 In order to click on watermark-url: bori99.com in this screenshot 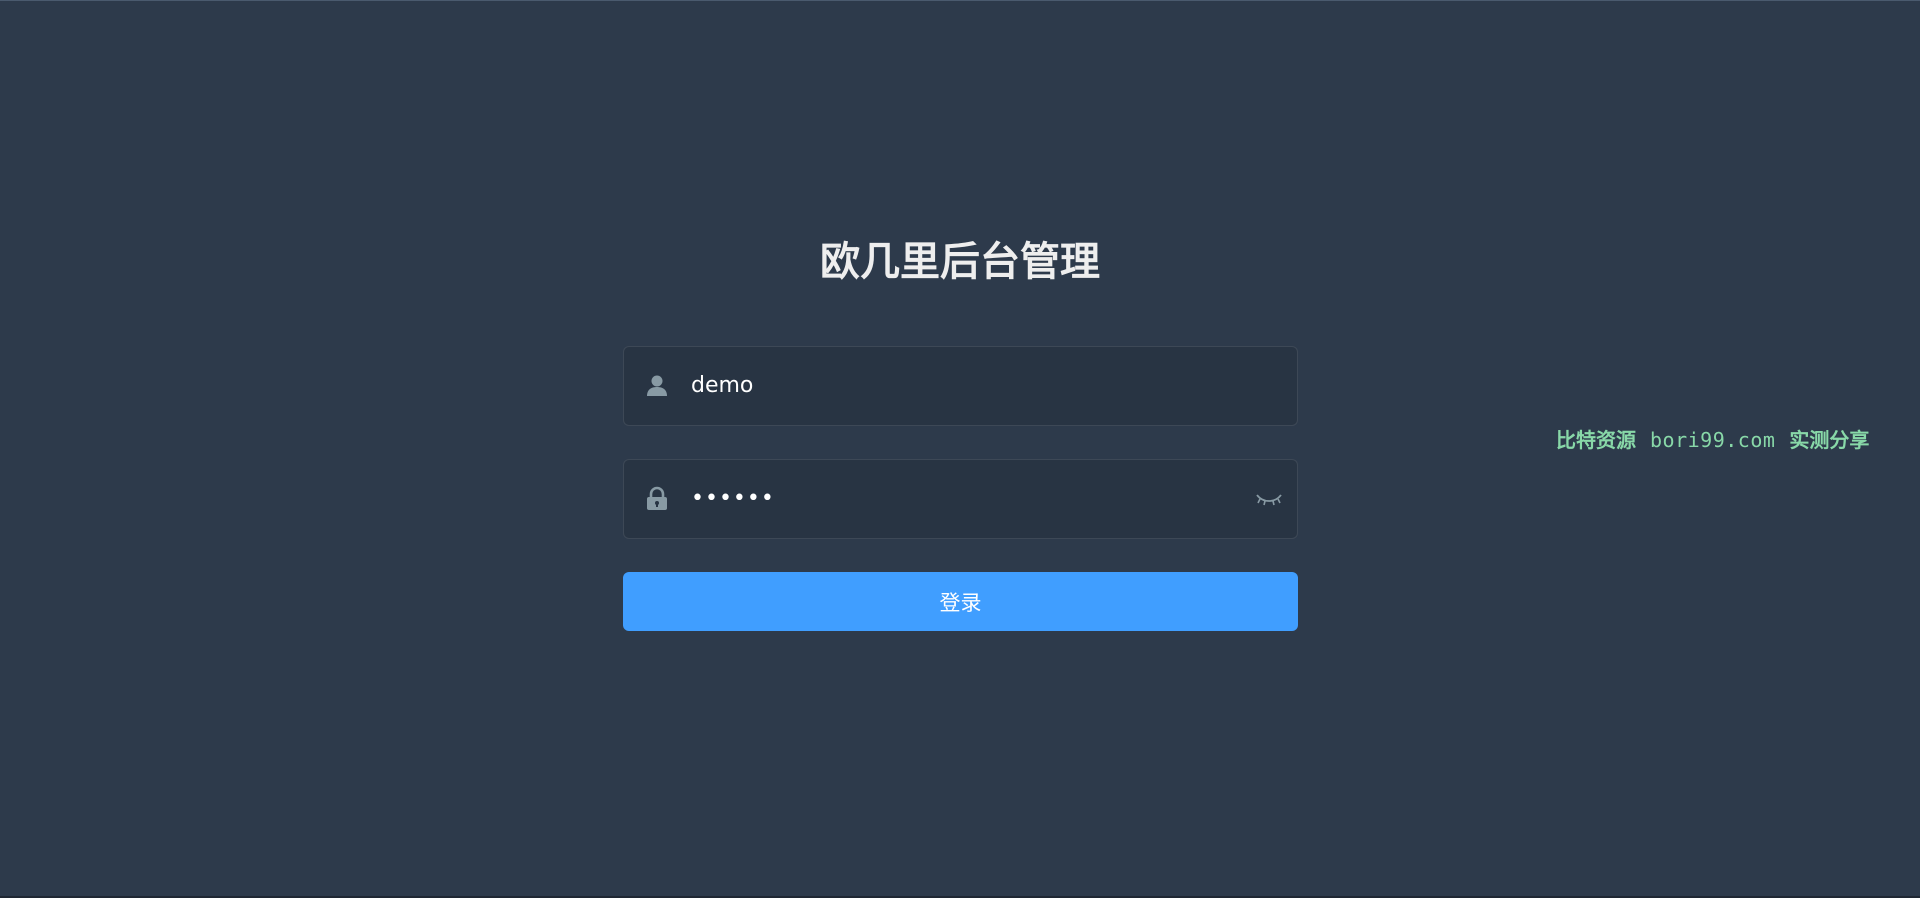, I will do `click(1713, 440)`.